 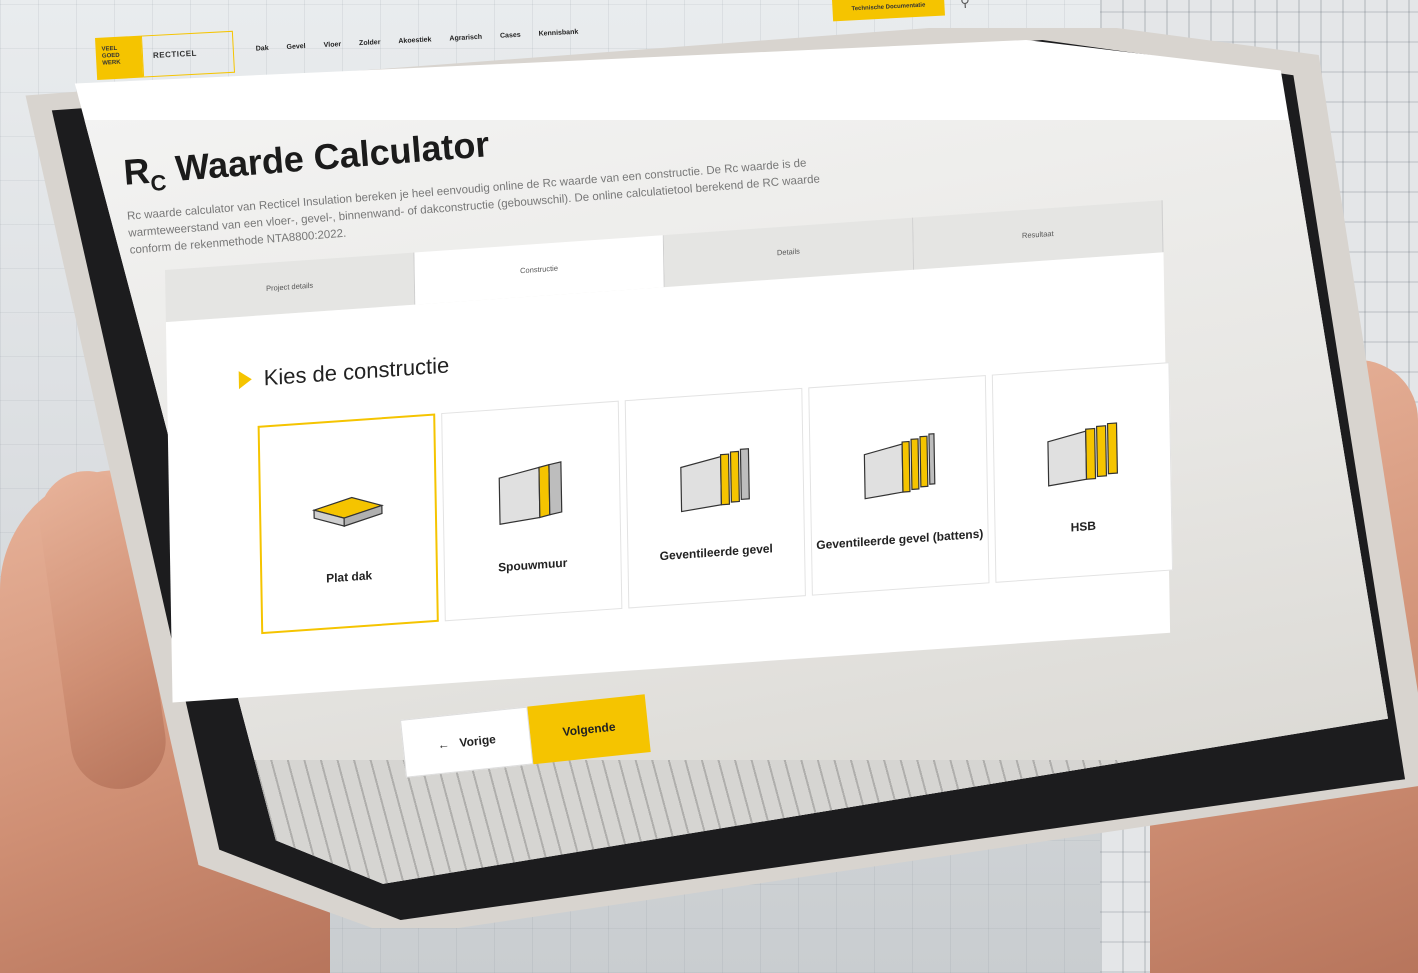 I want to click on timber-frame-icon, so click(x=1082, y=454).